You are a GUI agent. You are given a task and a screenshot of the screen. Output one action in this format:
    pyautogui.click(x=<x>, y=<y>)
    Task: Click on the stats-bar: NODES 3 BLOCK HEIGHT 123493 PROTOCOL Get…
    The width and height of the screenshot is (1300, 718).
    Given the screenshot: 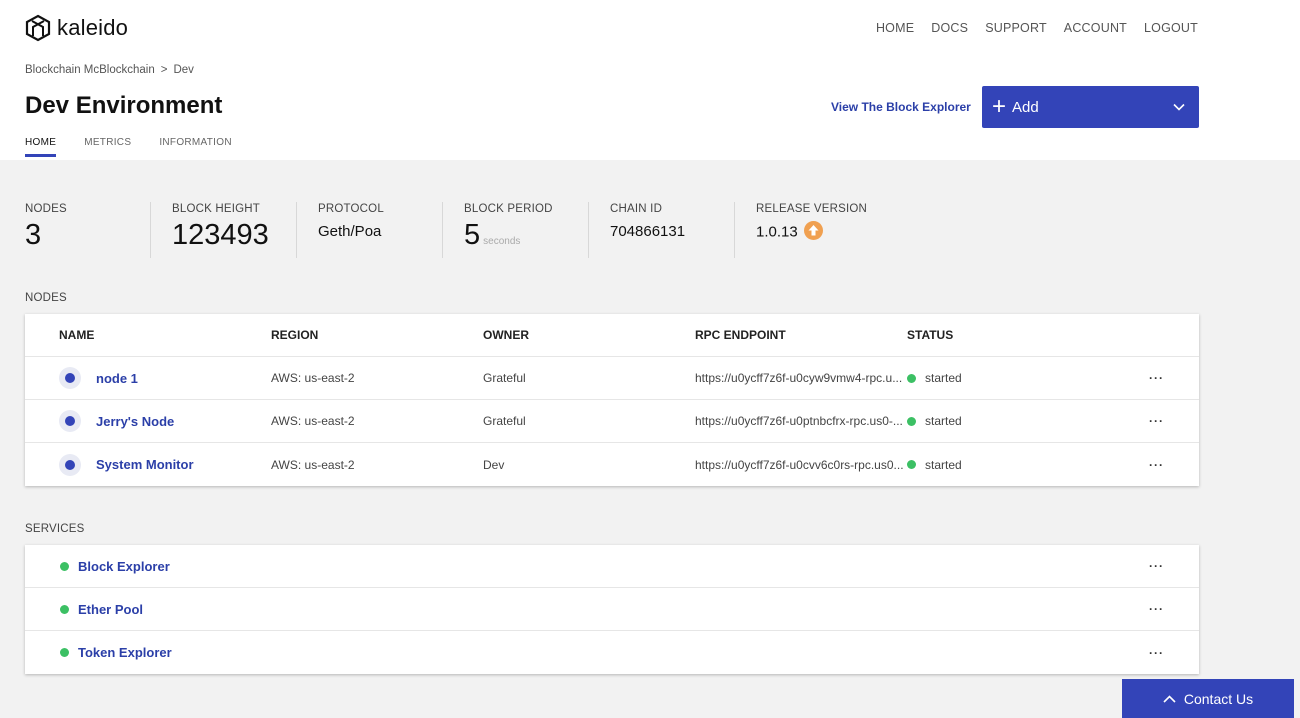 What is the action you would take?
    pyautogui.click(x=452, y=230)
    